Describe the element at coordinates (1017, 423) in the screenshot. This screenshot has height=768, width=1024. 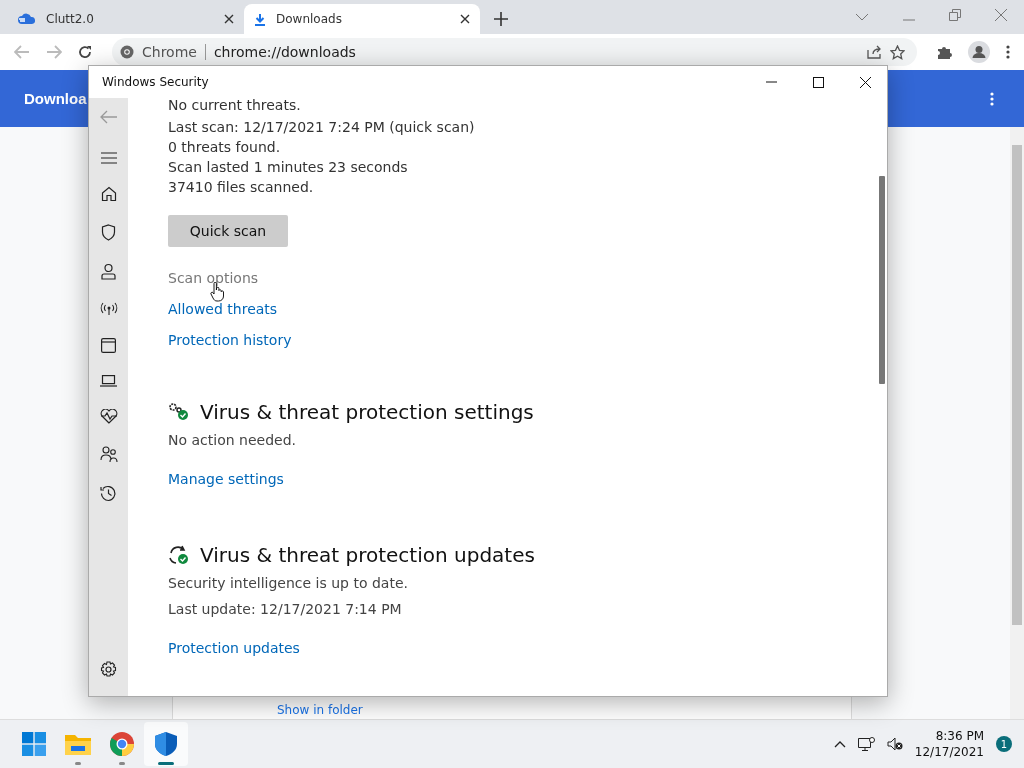
I see `scrollbar` at that location.